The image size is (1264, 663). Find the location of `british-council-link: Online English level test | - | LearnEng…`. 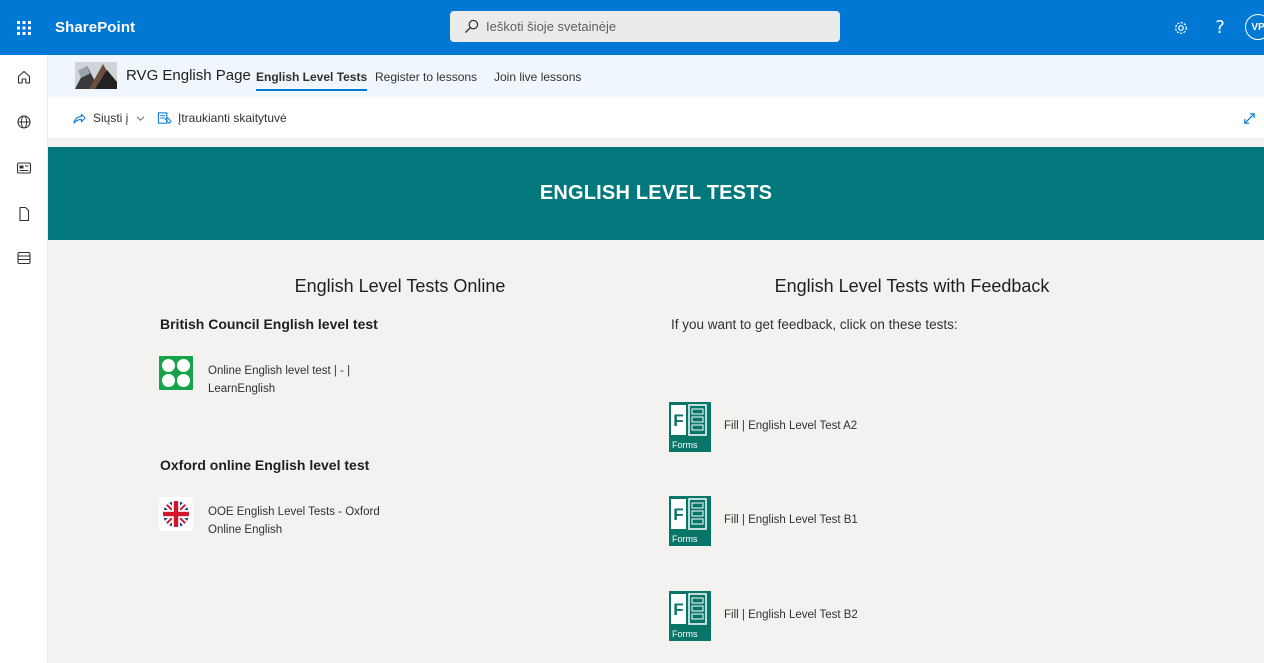

british-council-link: Online English level test | - | LearnEng… is located at coordinates (254, 377).